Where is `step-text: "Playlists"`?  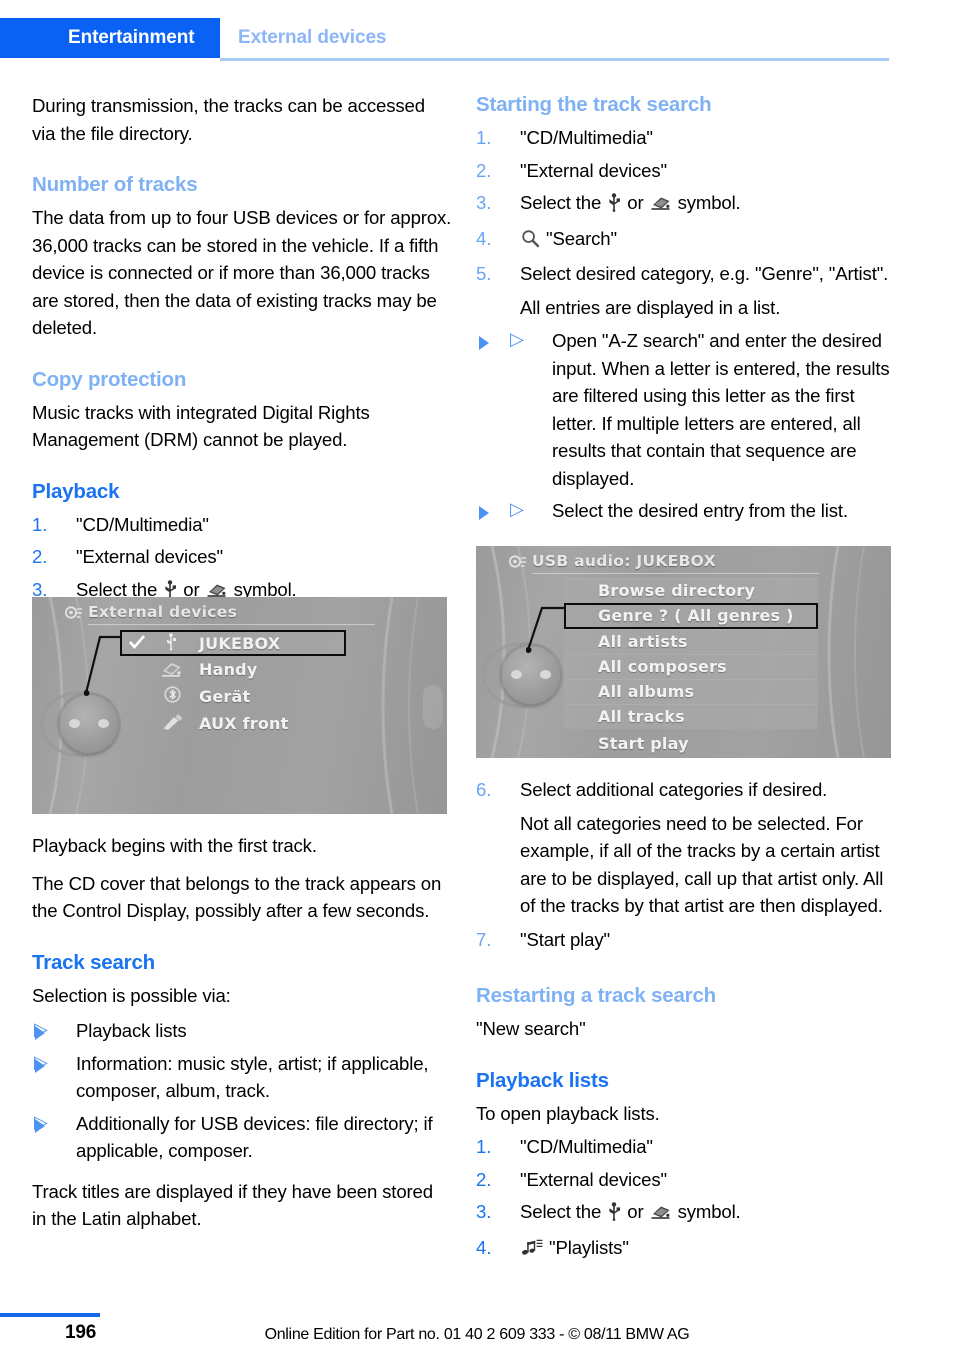 step-text: "Playlists" is located at coordinates (589, 1247).